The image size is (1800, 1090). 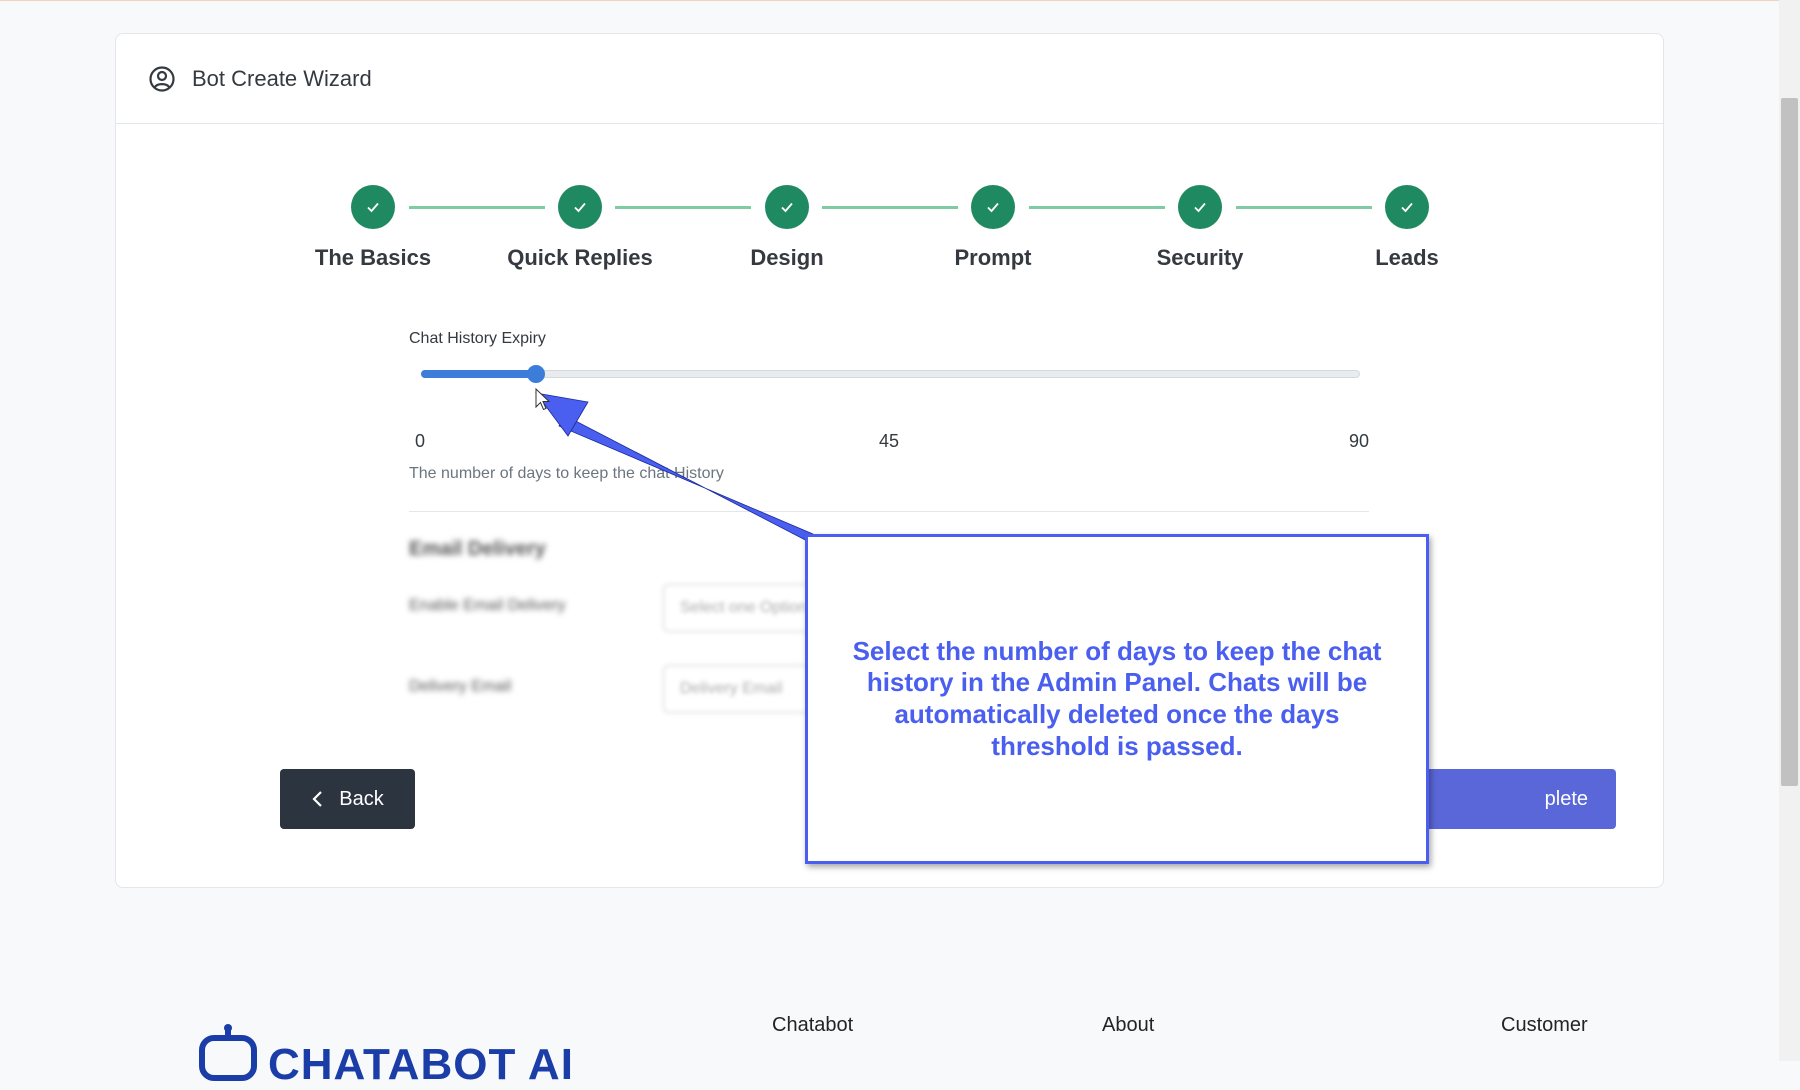 I want to click on step-label: Leads, so click(x=1407, y=257).